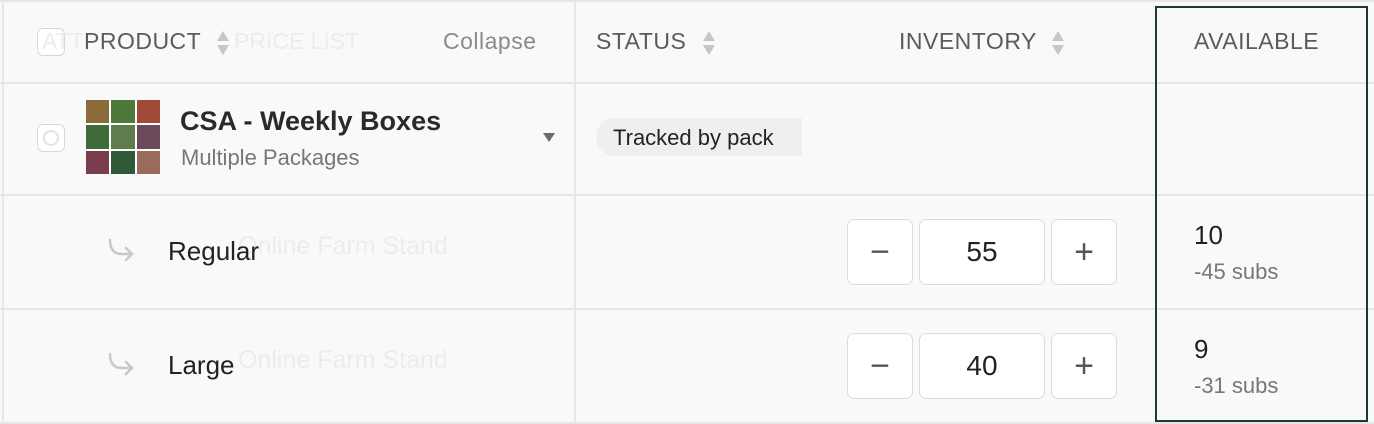 The height and width of the screenshot is (424, 1374). What do you see at coordinates (968, 41) in the screenshot?
I see `inventory-column-header: INVENTORY` at bounding box center [968, 41].